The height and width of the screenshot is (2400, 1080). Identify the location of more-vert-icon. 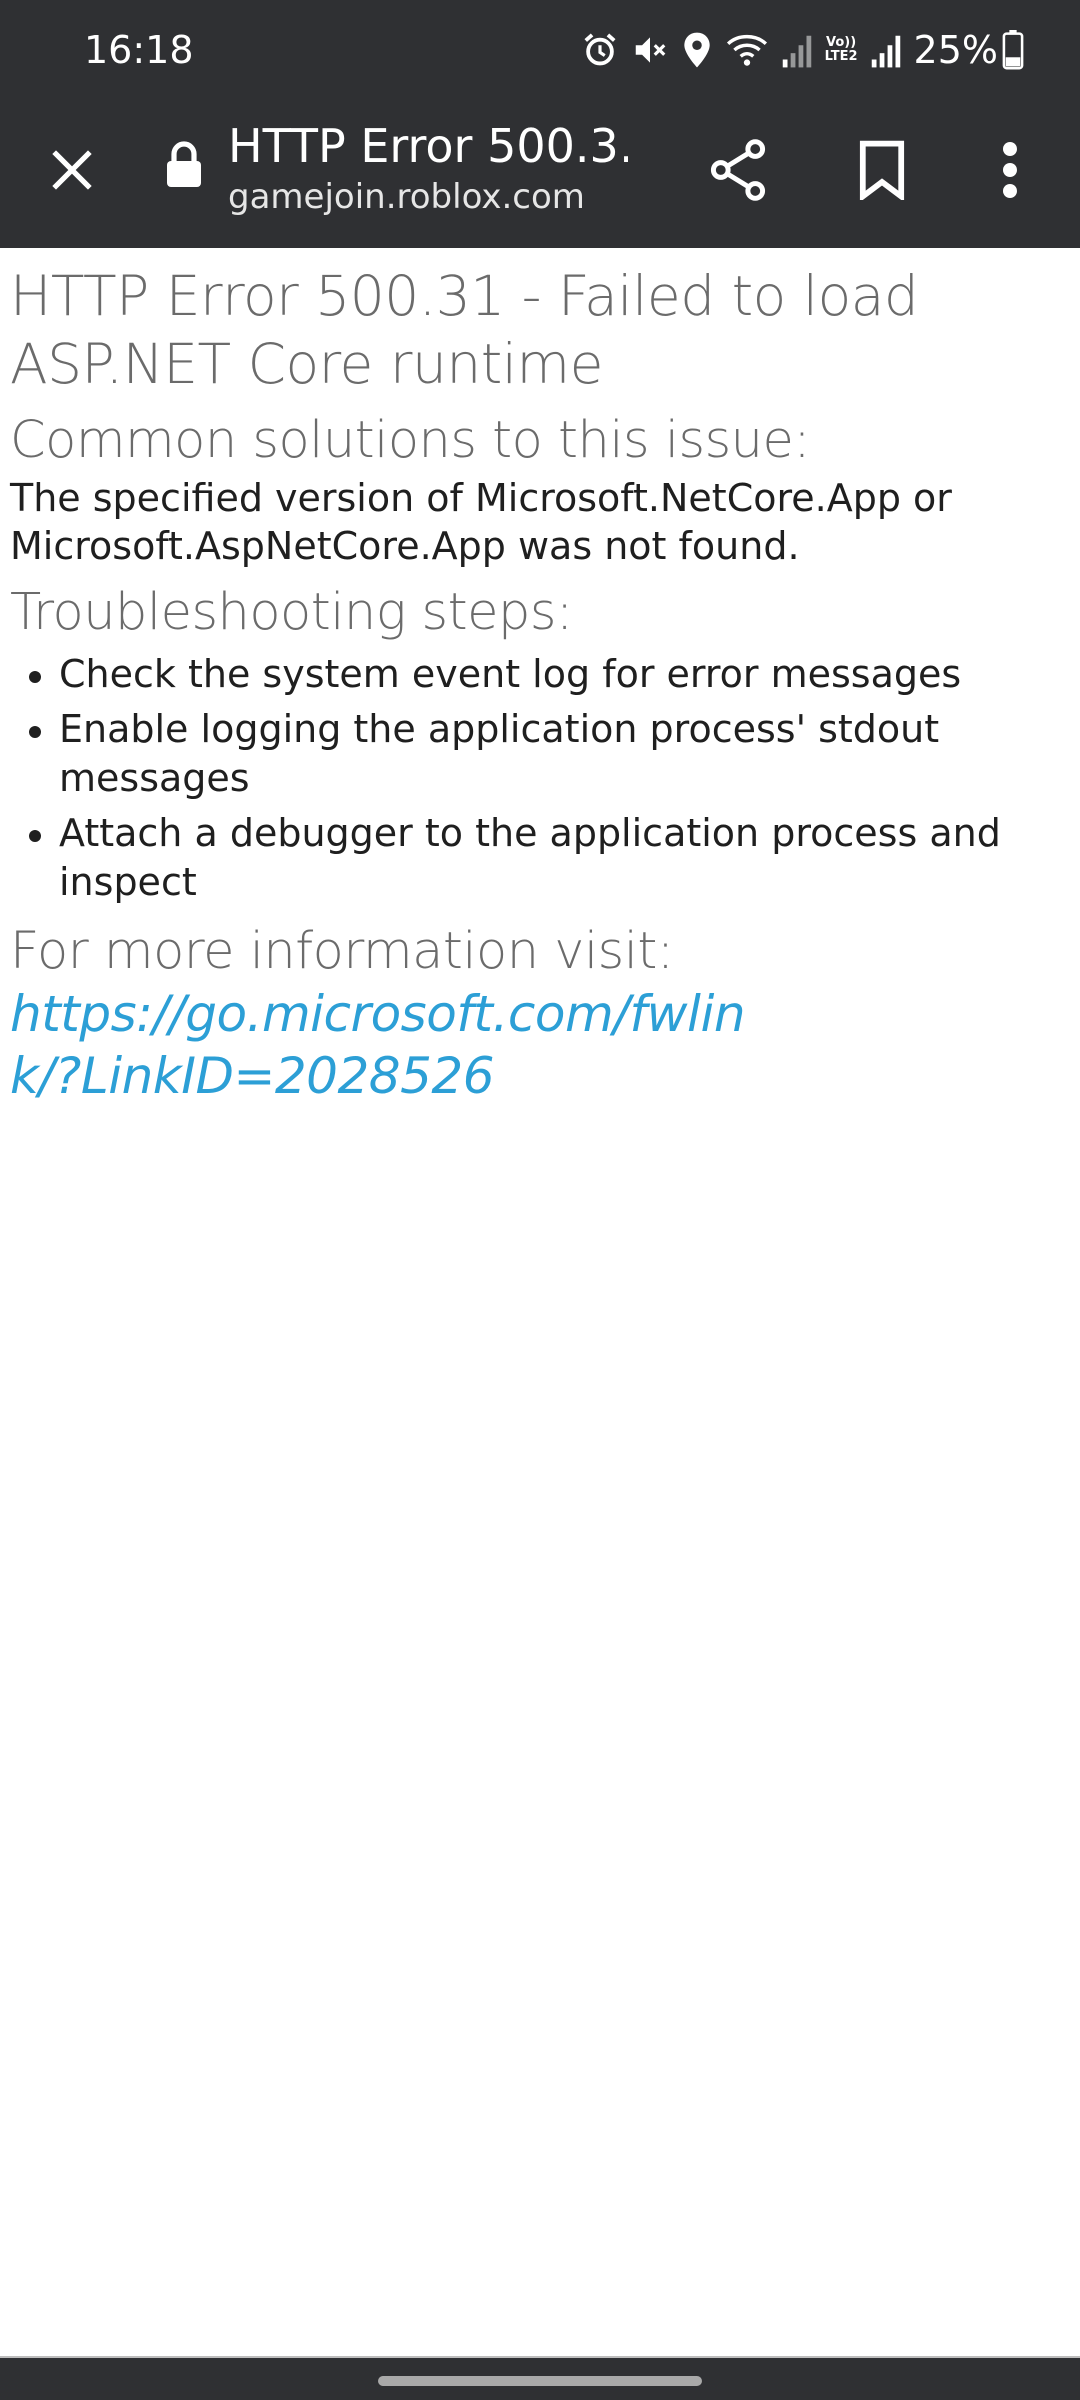
(1010, 170).